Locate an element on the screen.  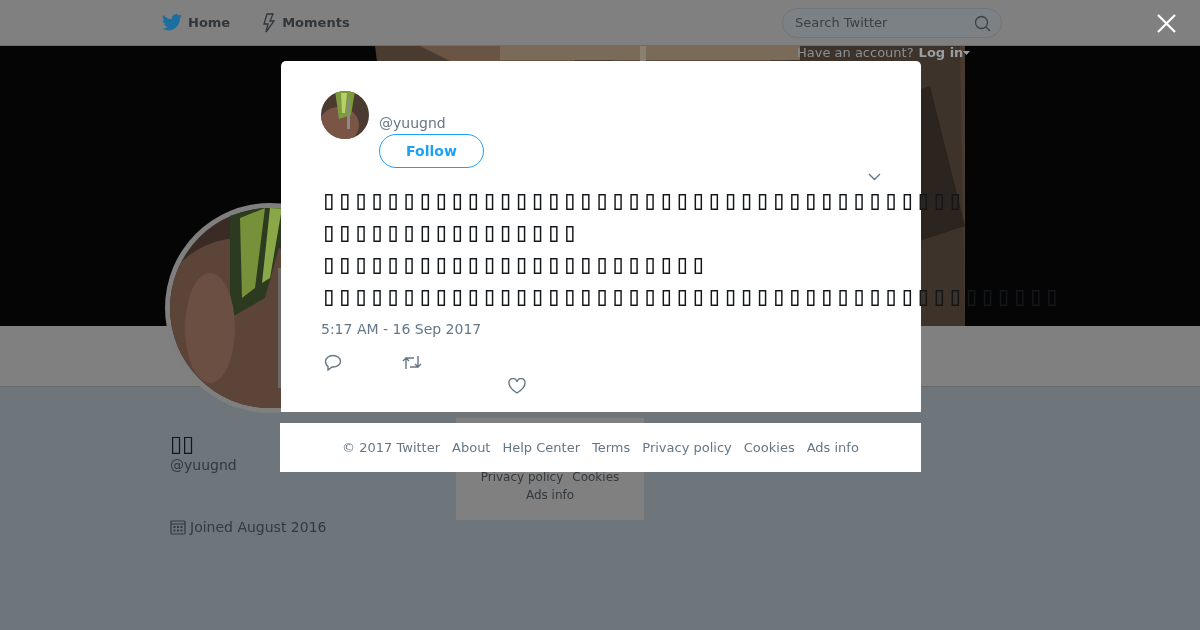
footer-link: About is located at coordinates (471, 447).